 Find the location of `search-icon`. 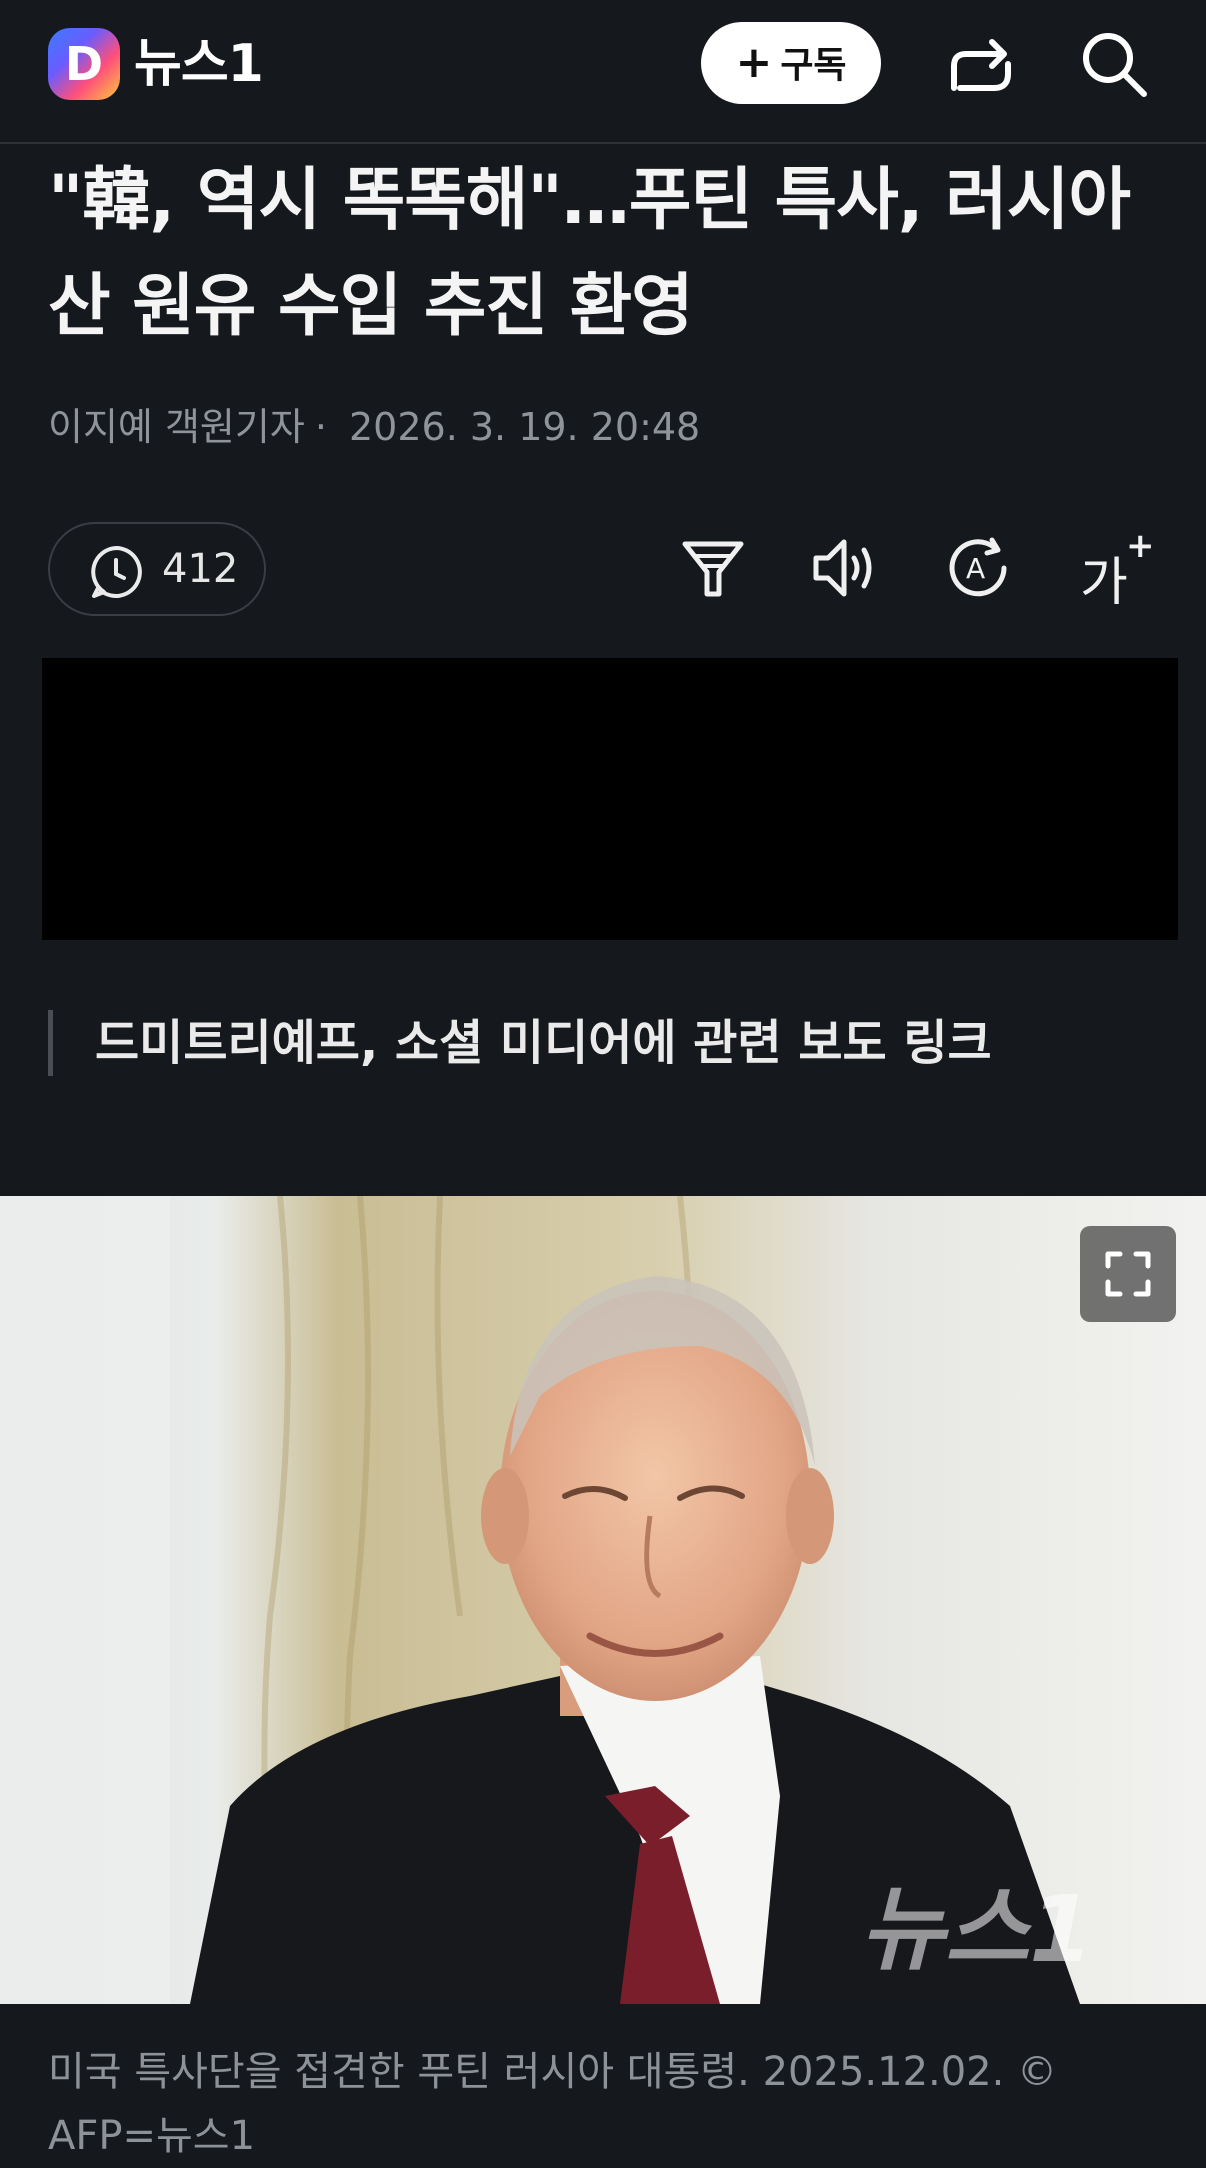

search-icon is located at coordinates (1114, 64).